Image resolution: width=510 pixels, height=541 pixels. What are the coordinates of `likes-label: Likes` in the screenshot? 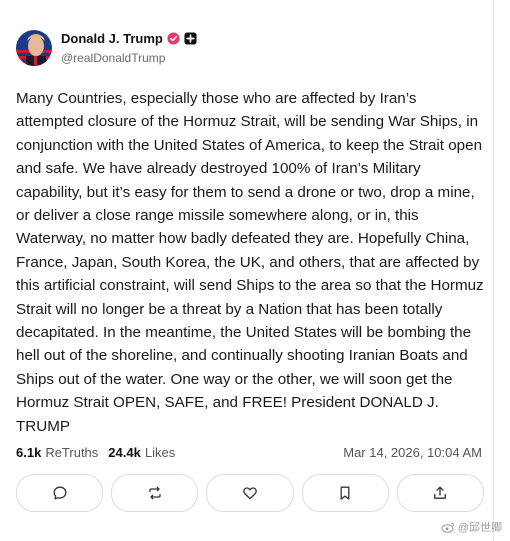 It's located at (160, 452).